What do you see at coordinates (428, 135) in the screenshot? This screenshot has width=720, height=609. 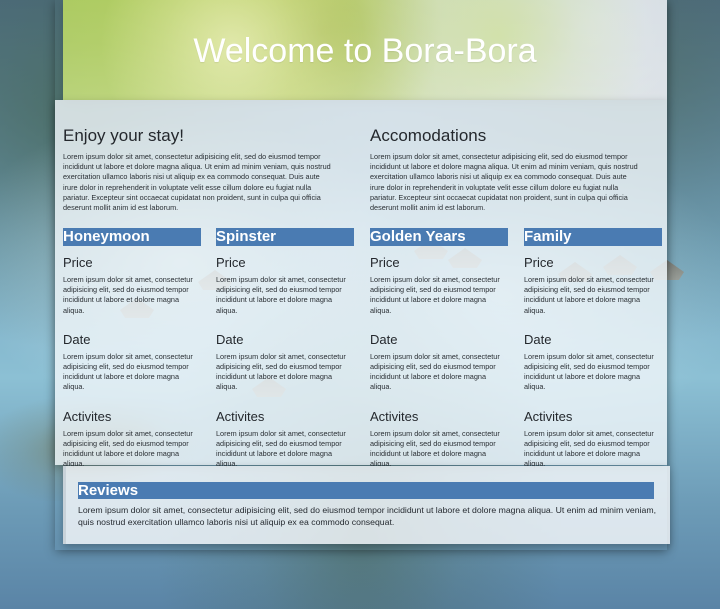 I see `accommodations-heading: Accomodations` at bounding box center [428, 135].